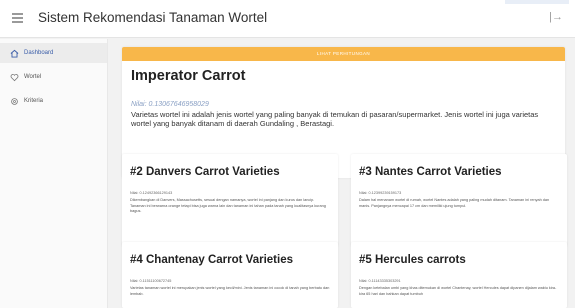 This screenshot has height=308, width=575. I want to click on sidebar-item-dashboard: Dashboard, so click(53, 53).